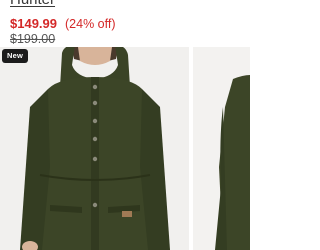  I want to click on product-photo-next, so click(232, 162).